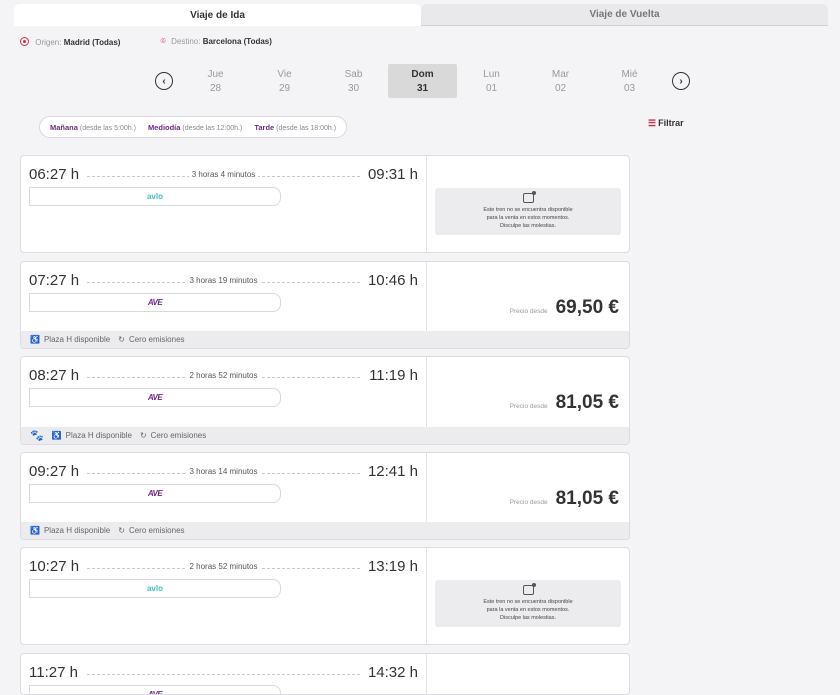  Describe the element at coordinates (624, 15) in the screenshot. I see `tab-return: Viaje de Vuelta` at that location.